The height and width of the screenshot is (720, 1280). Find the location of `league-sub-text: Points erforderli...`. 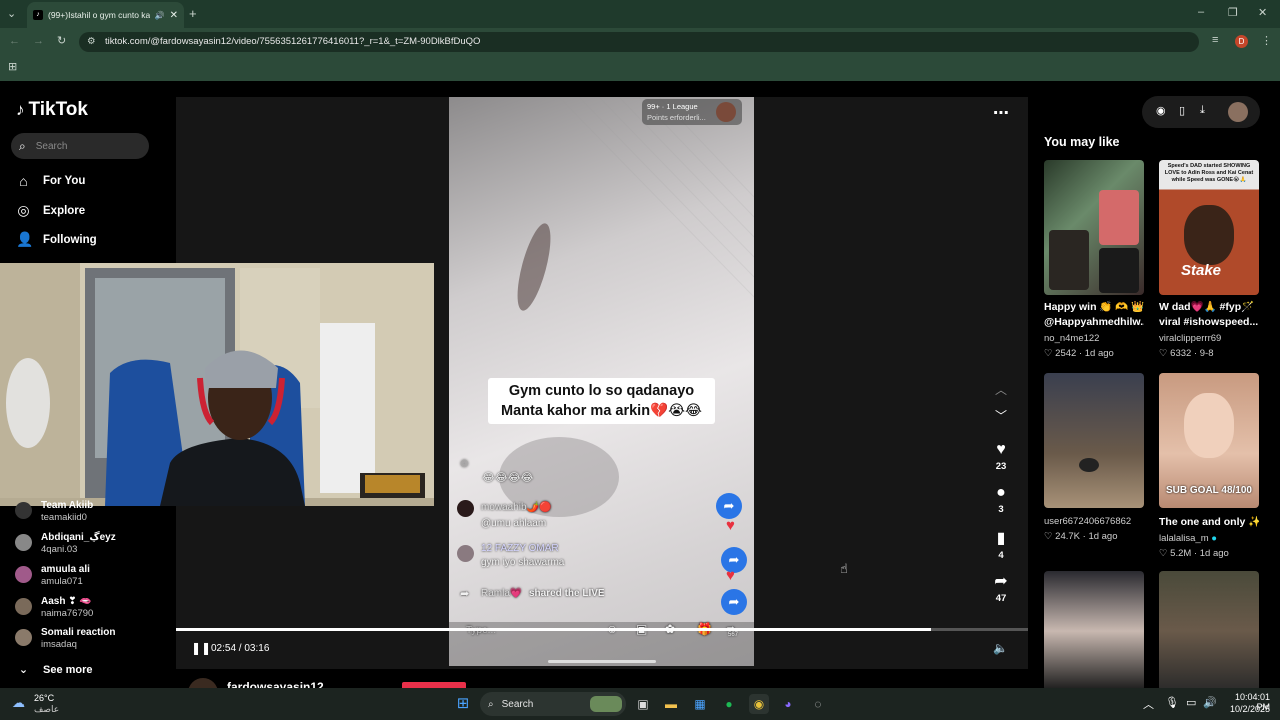

league-sub-text: Points erforderli... is located at coordinates (676, 117).